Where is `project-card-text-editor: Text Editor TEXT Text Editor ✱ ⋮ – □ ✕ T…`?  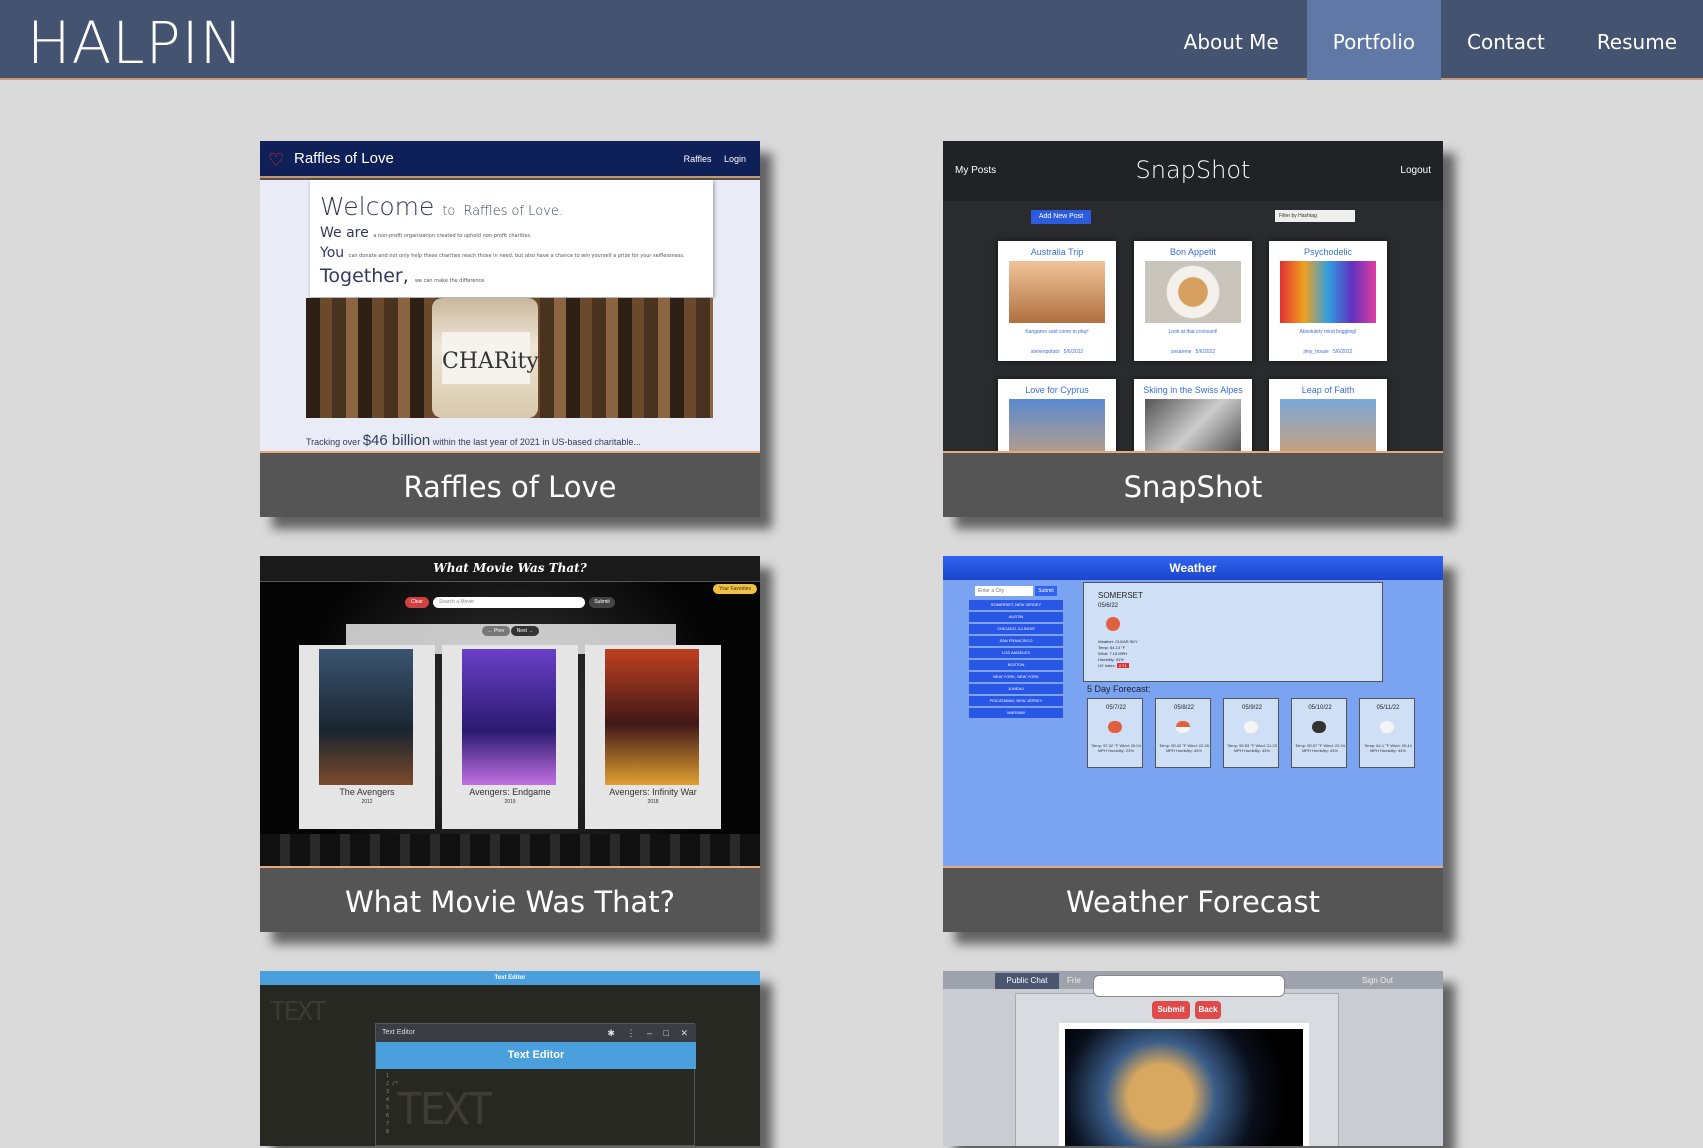 project-card-text-editor: Text Editor TEXT Text Editor ✱ ⋮ – □ ✕ T… is located at coordinates (510, 1058).